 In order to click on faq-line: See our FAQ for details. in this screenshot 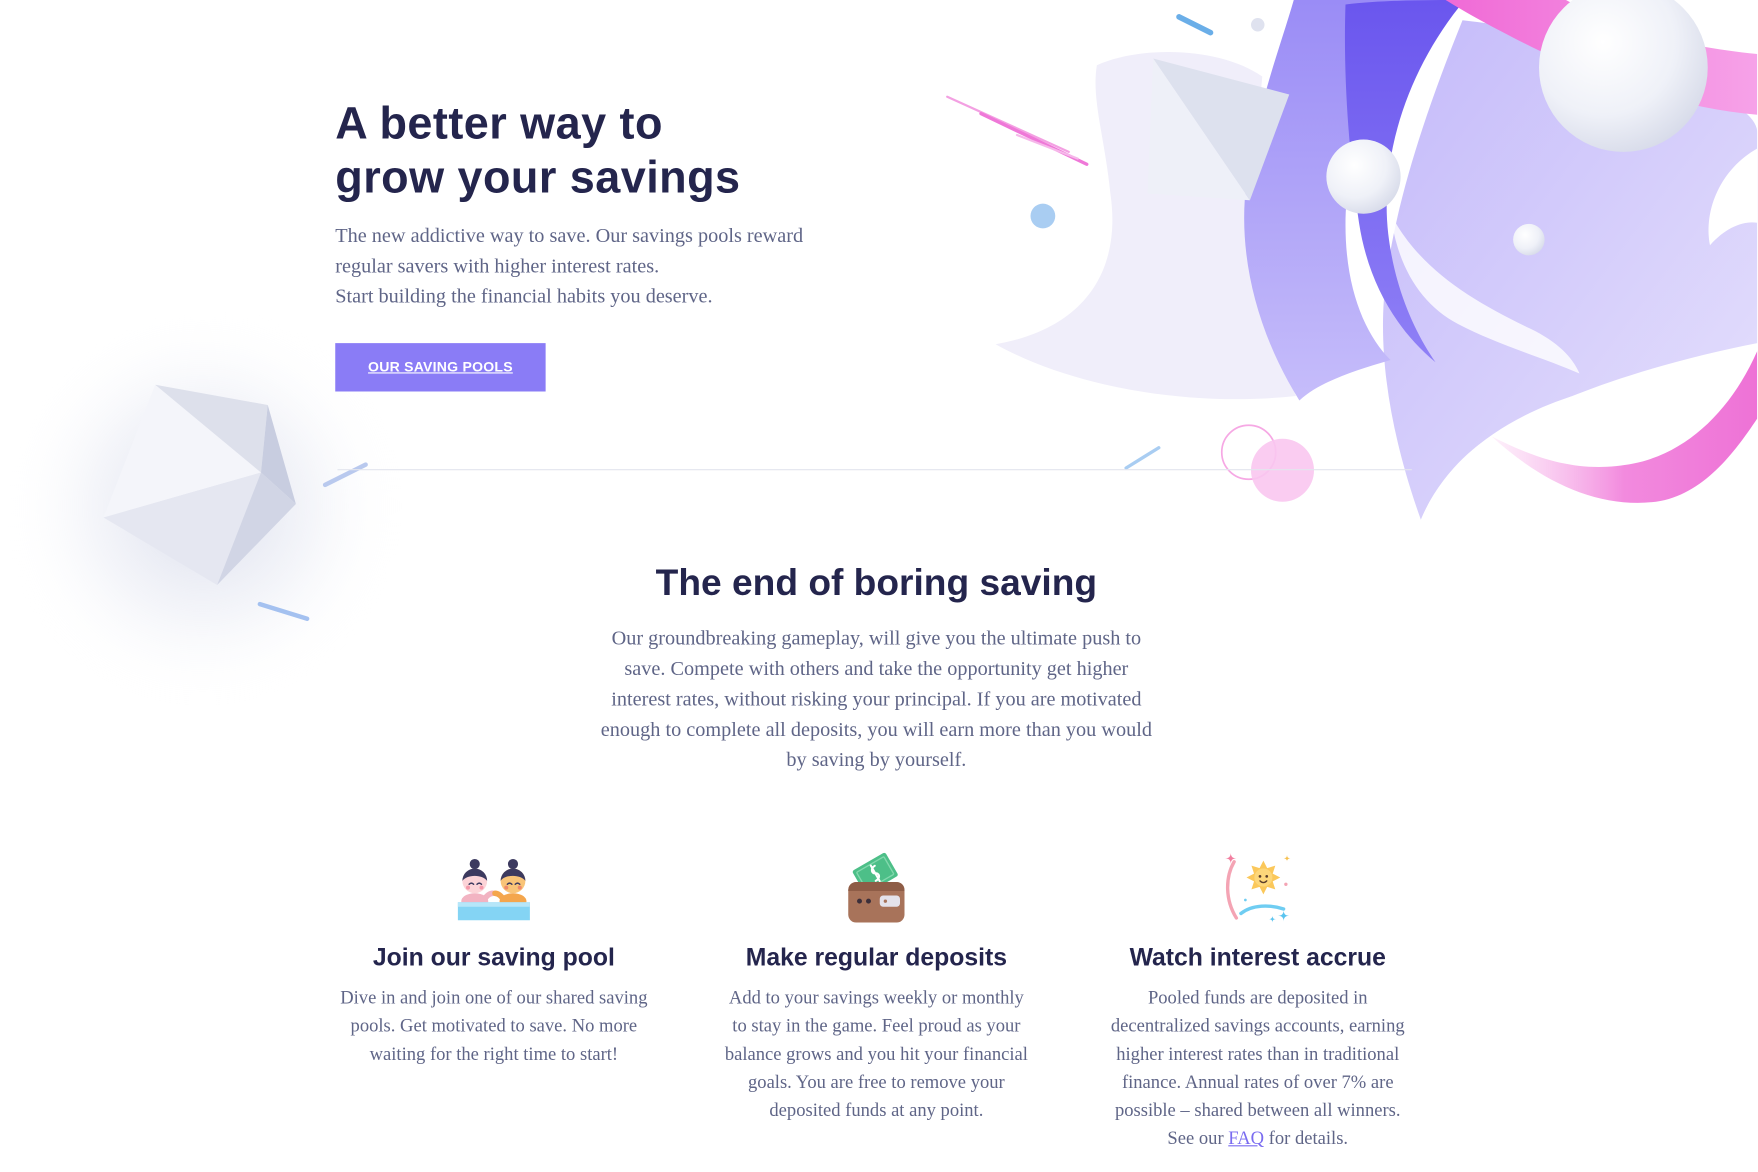, I will do `click(1258, 1138)`.